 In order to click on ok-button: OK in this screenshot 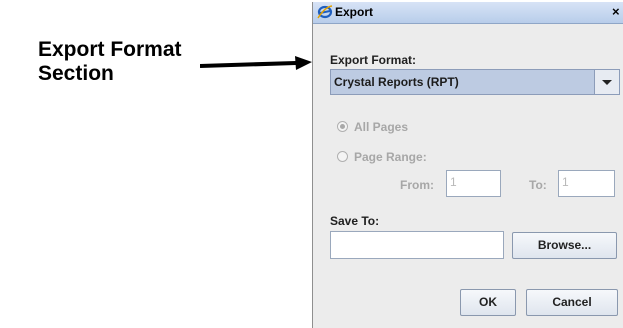, I will do `click(488, 302)`.